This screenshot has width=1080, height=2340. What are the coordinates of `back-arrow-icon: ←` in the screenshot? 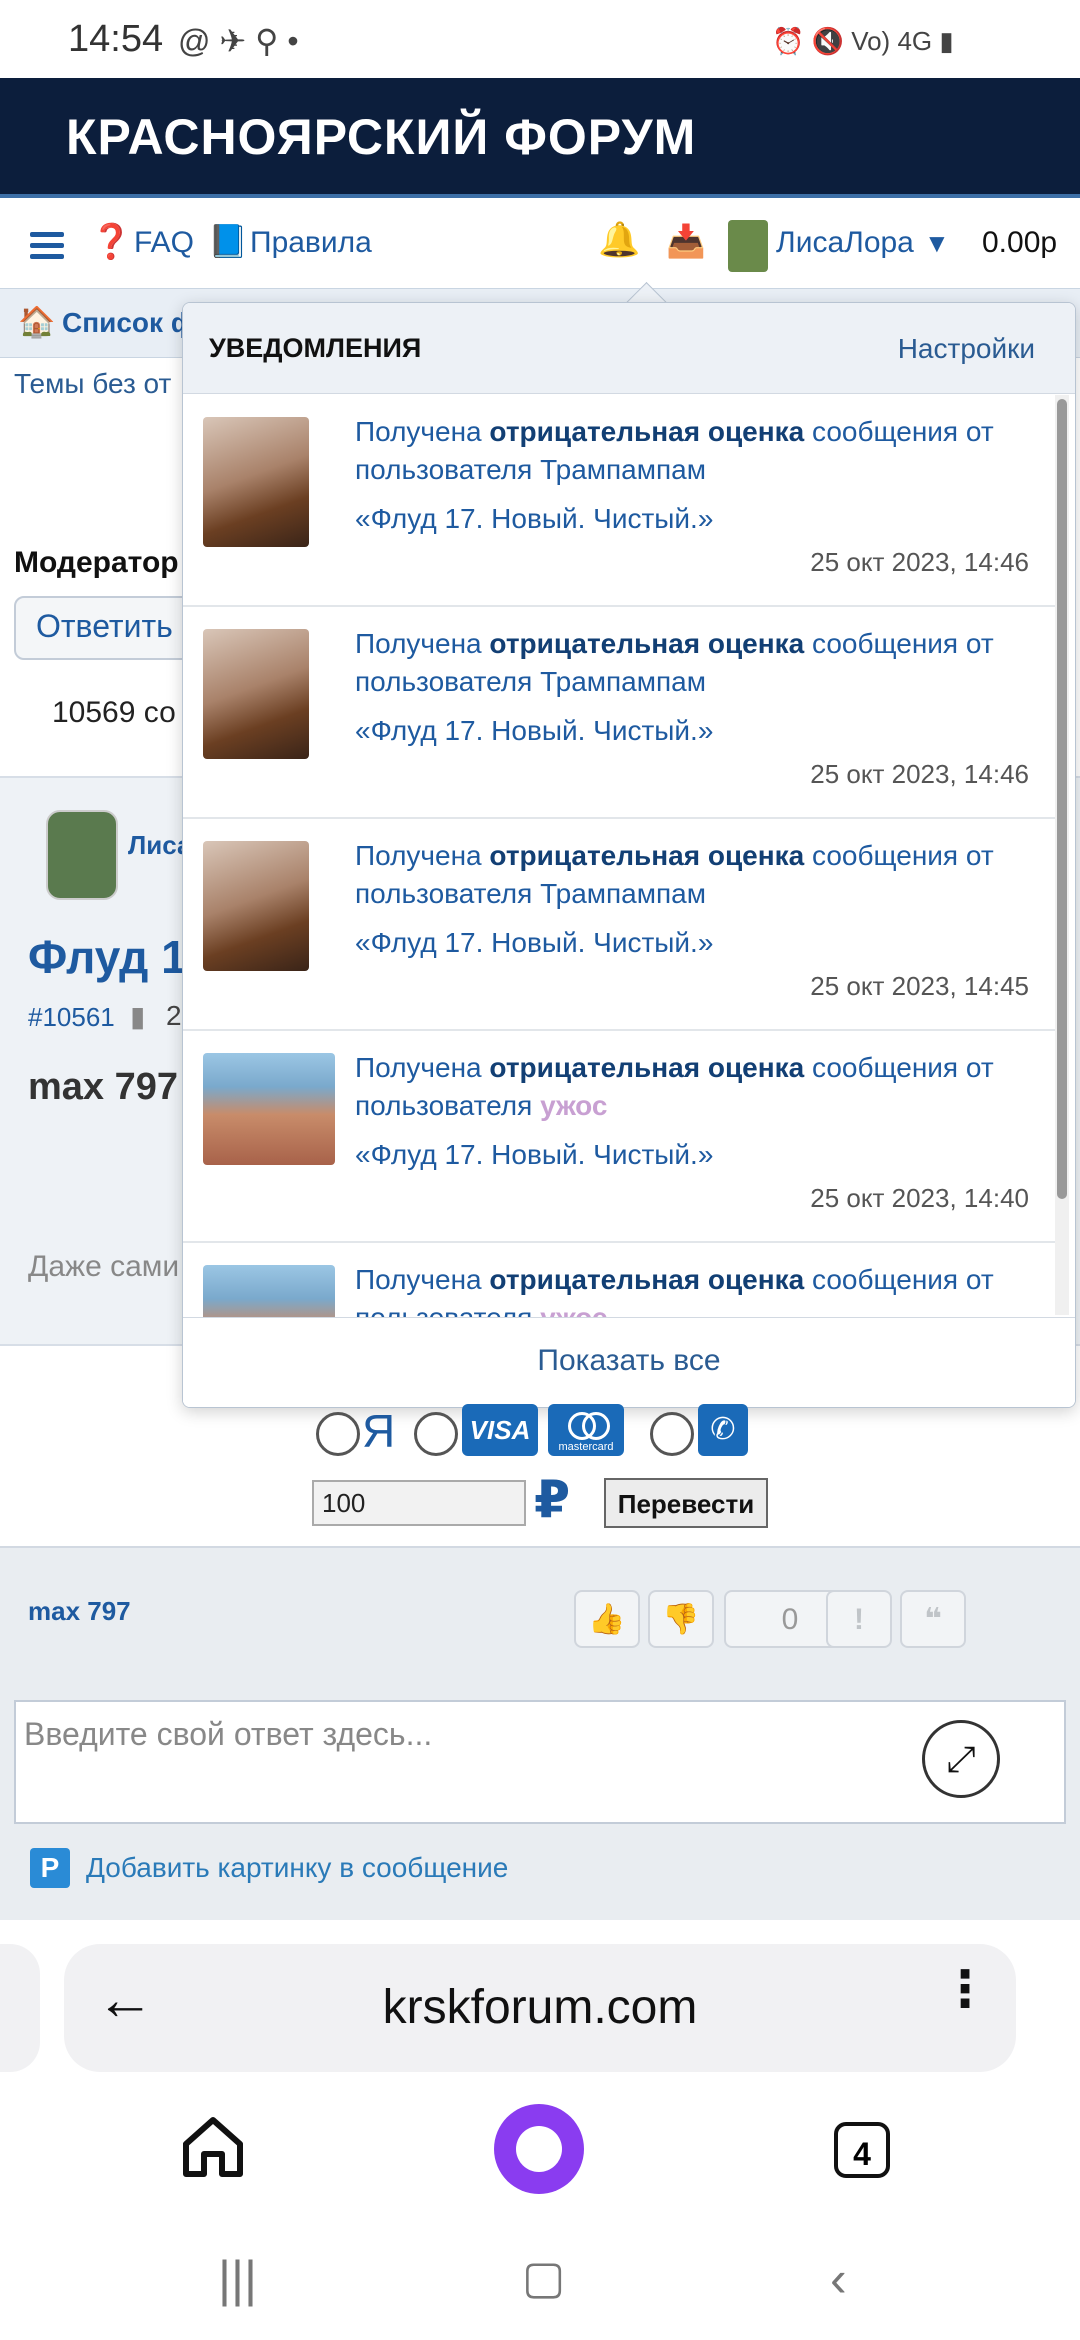 It's located at (125, 1999).